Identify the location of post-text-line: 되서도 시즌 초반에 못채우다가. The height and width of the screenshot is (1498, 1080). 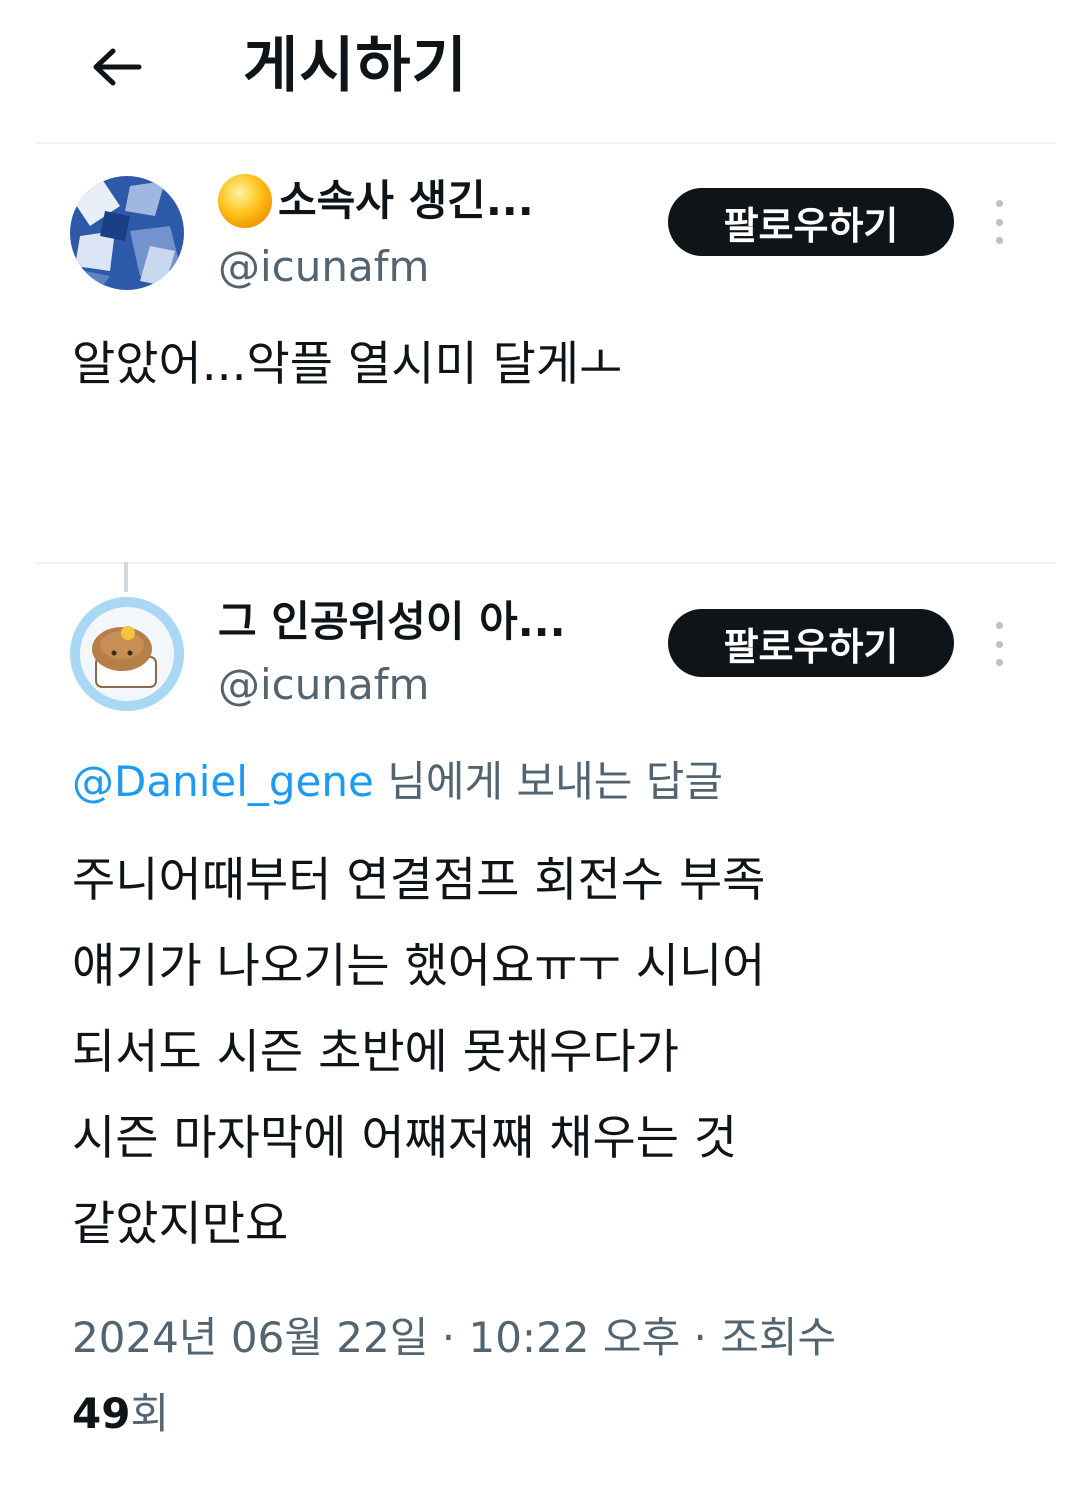
(375, 1052).